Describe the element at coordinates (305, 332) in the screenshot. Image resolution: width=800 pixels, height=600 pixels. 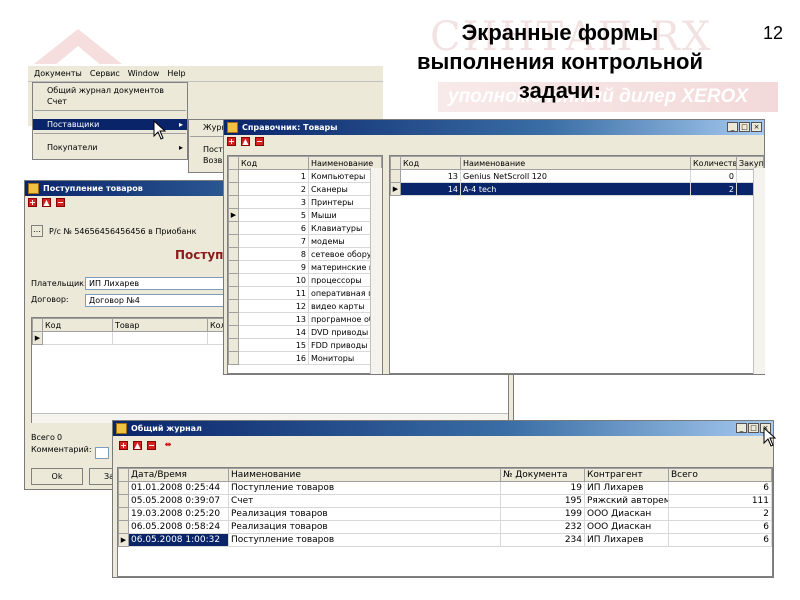
I see `table-row: 14 DVD приводы` at that location.